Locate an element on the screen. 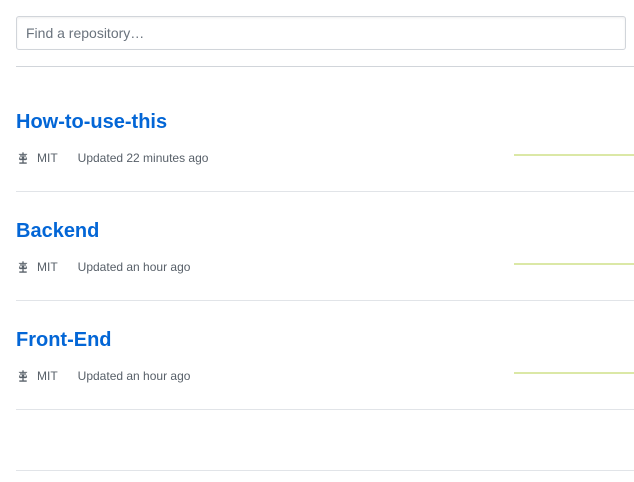 The image size is (634, 482). find-repository-input is located at coordinates (321, 33).